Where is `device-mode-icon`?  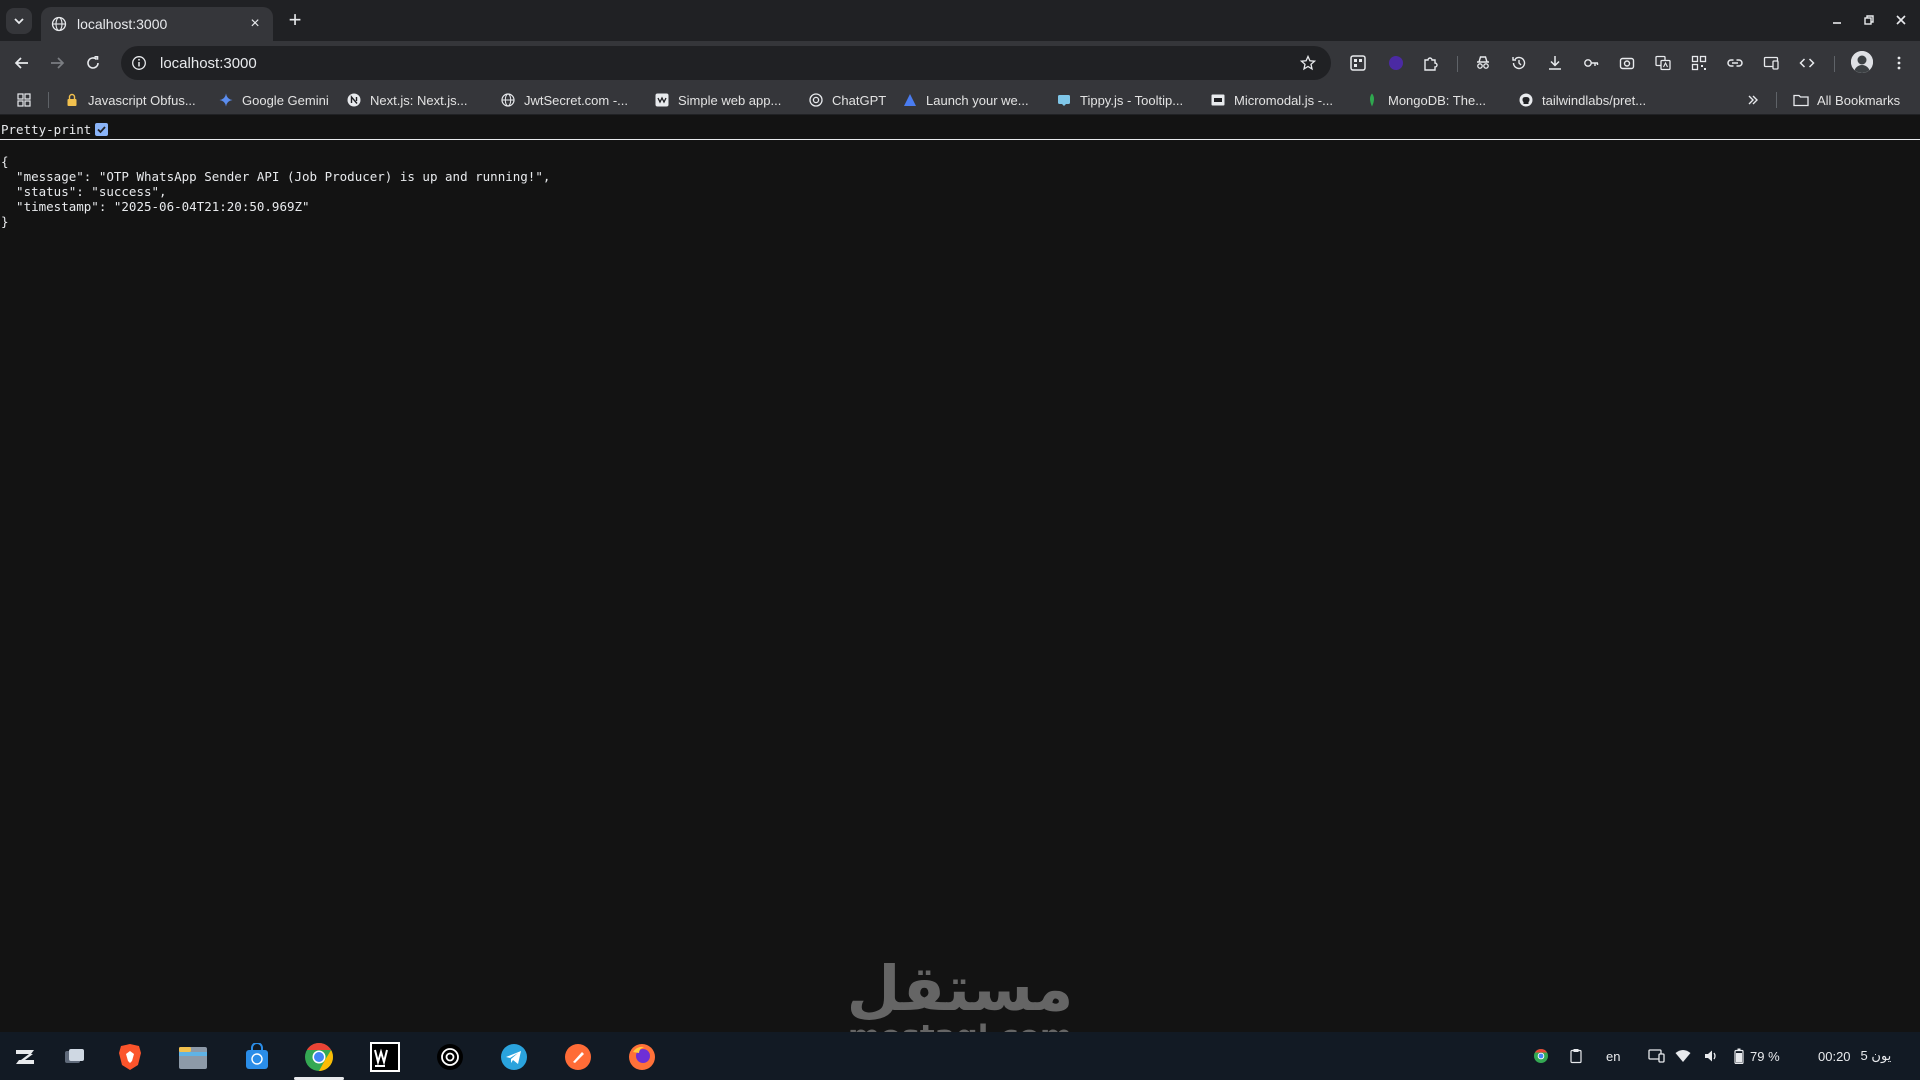
device-mode-icon is located at coordinates (1771, 63).